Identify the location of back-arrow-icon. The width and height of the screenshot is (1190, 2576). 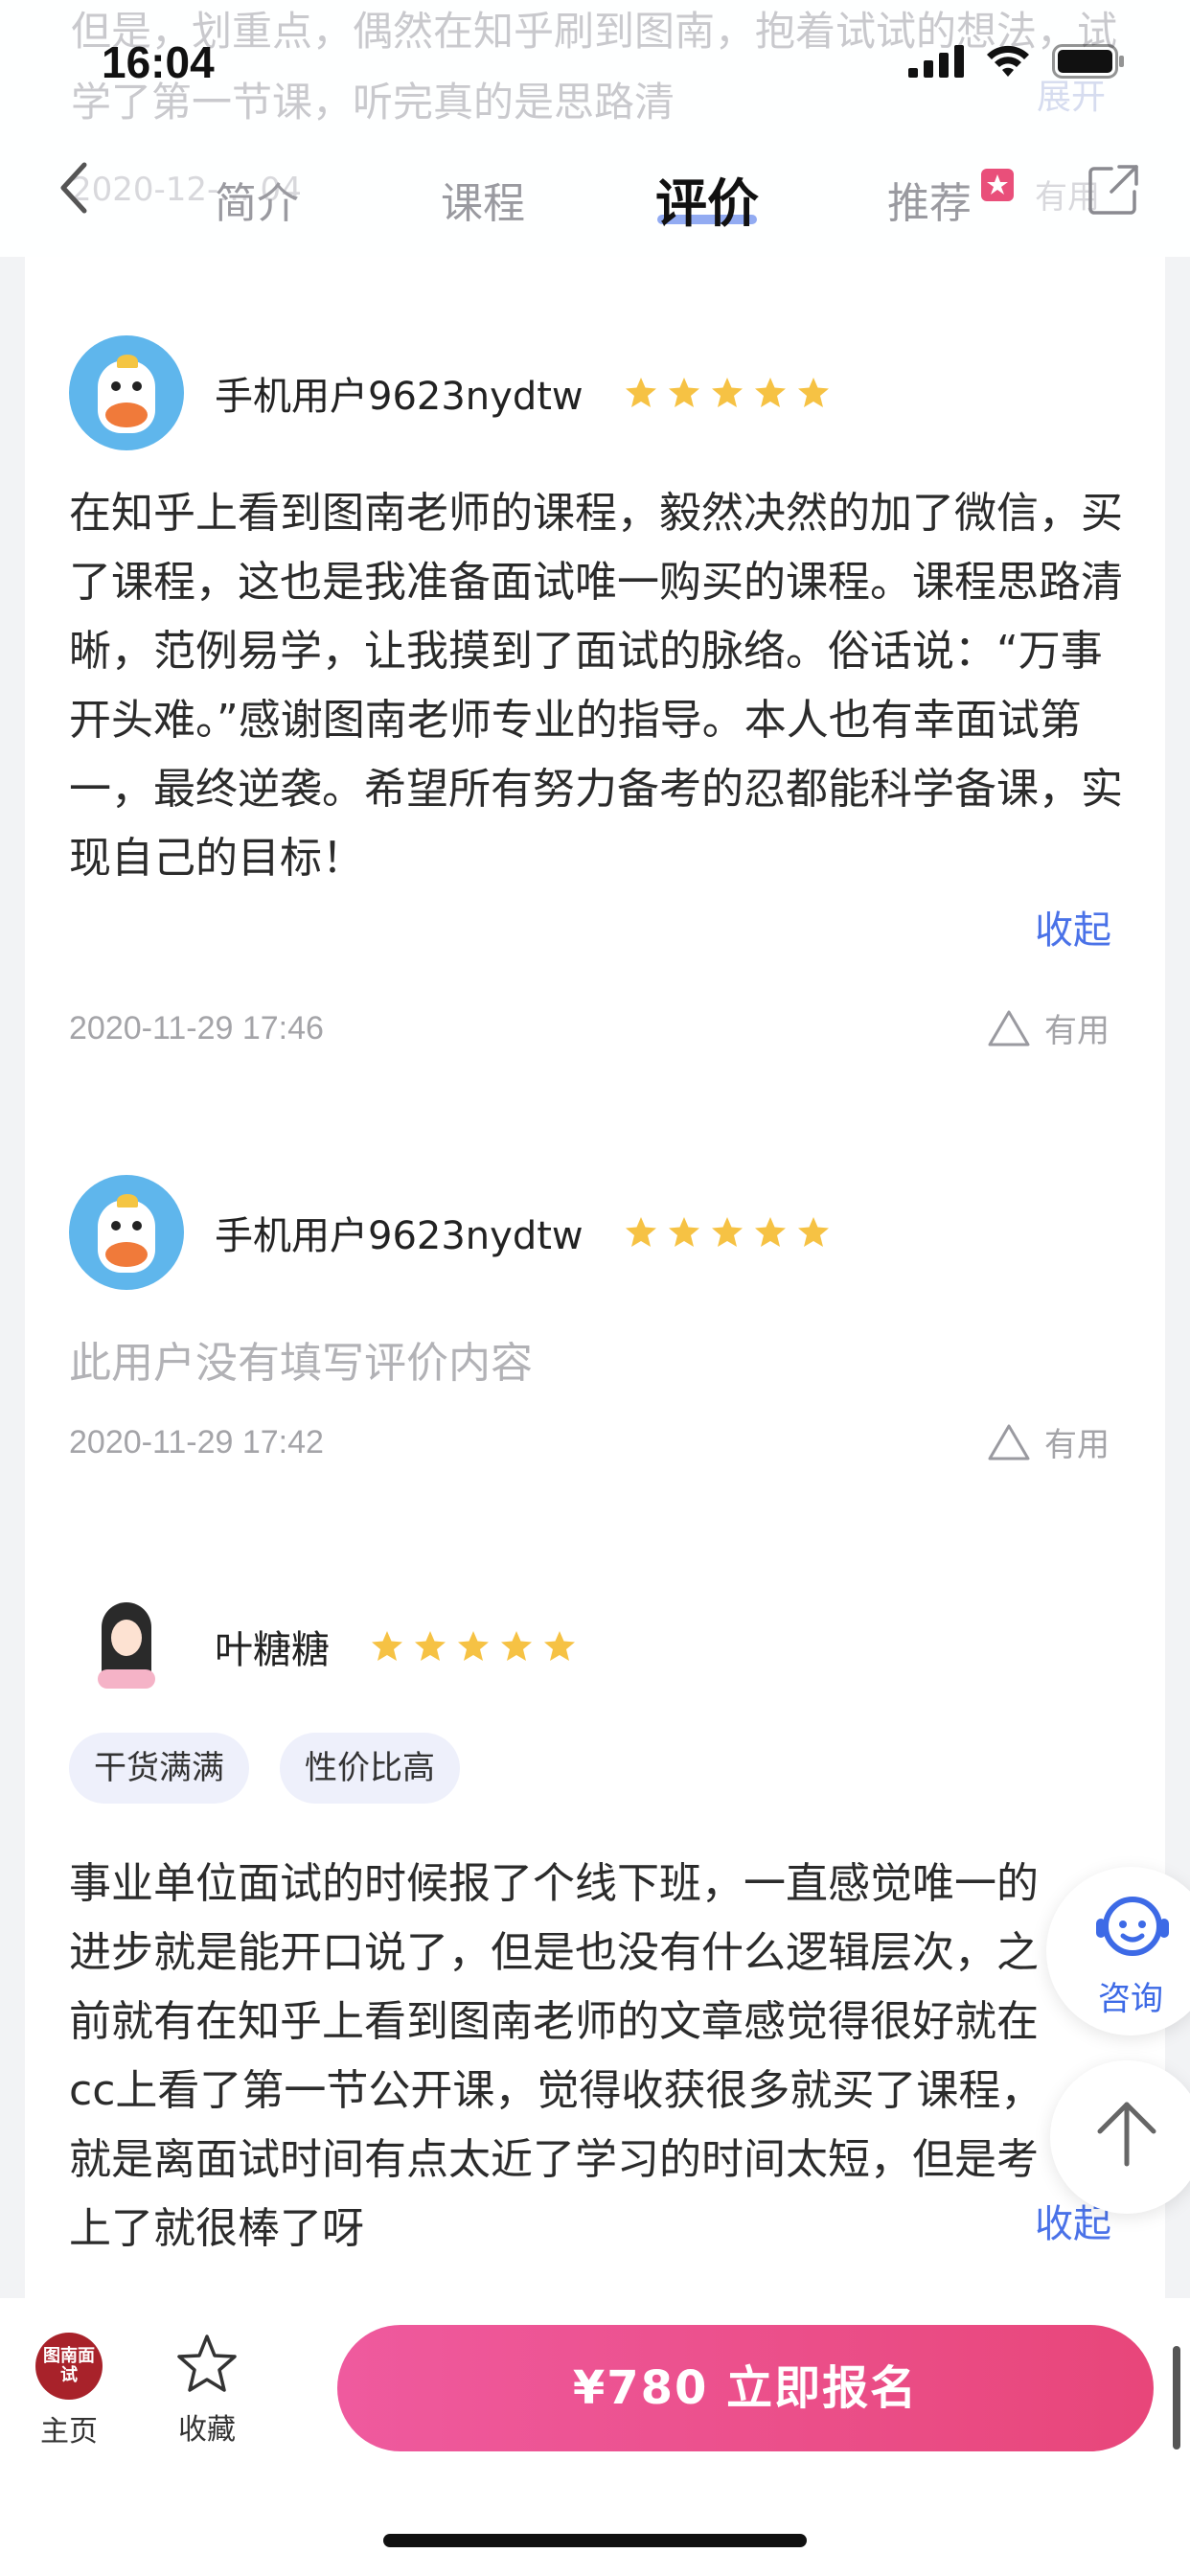
(75, 188).